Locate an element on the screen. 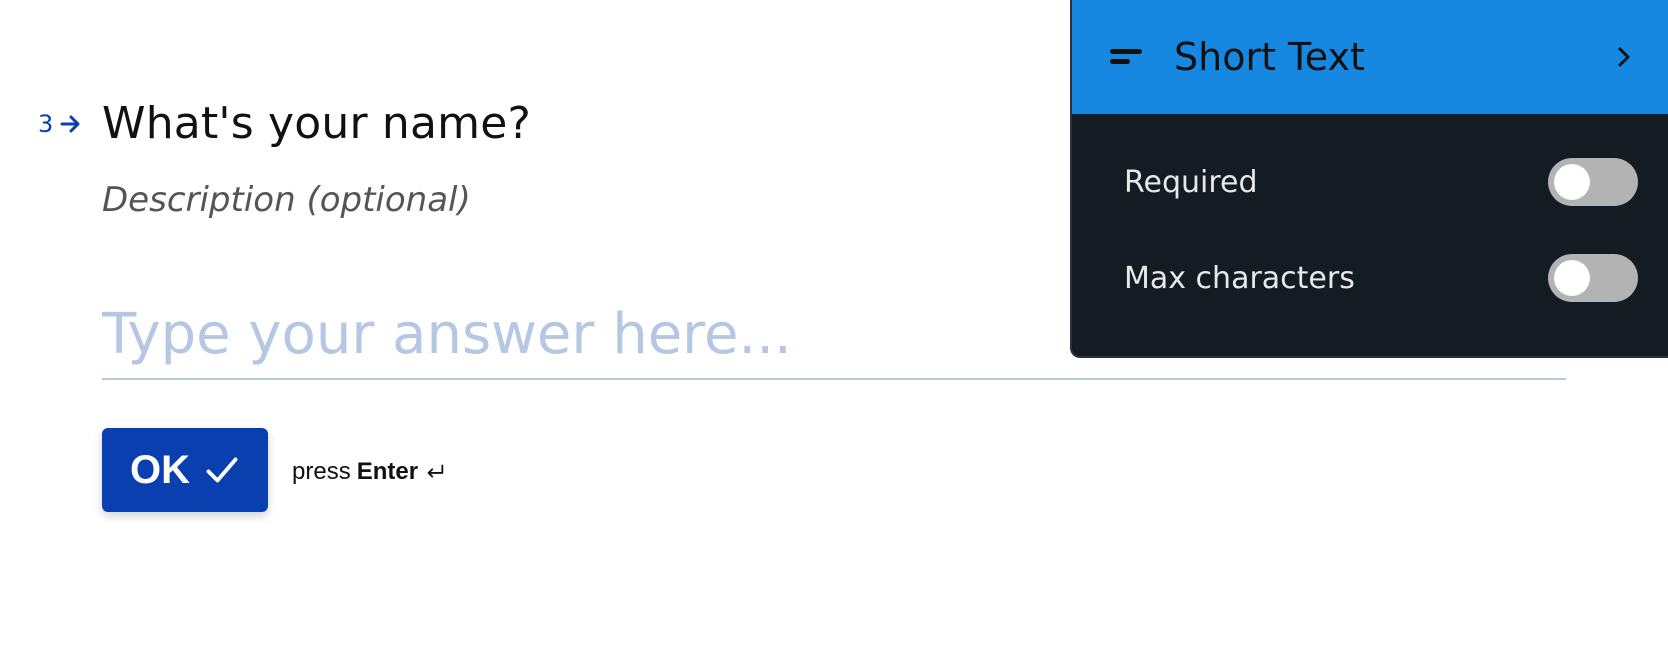 Image resolution: width=1668 pixels, height=670 pixels. question-type-selector: Short Text is located at coordinates (1370, 57).